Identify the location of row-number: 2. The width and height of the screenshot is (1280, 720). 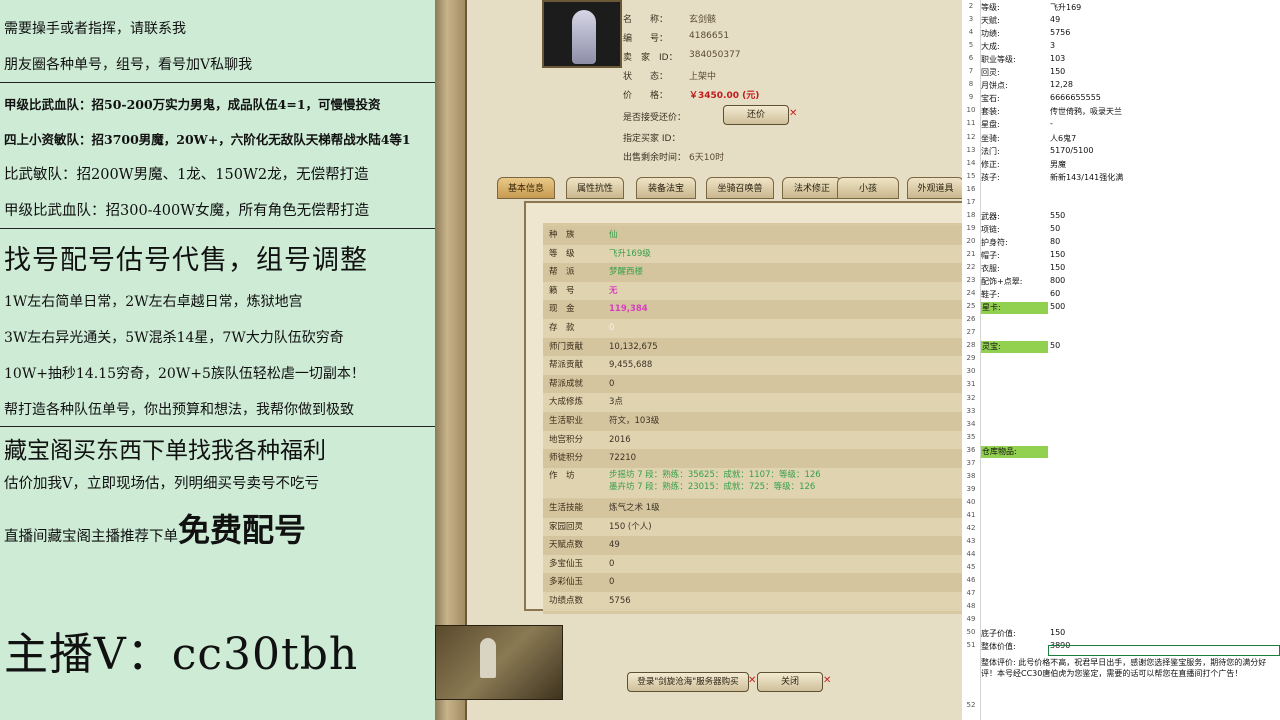
(971, 6).